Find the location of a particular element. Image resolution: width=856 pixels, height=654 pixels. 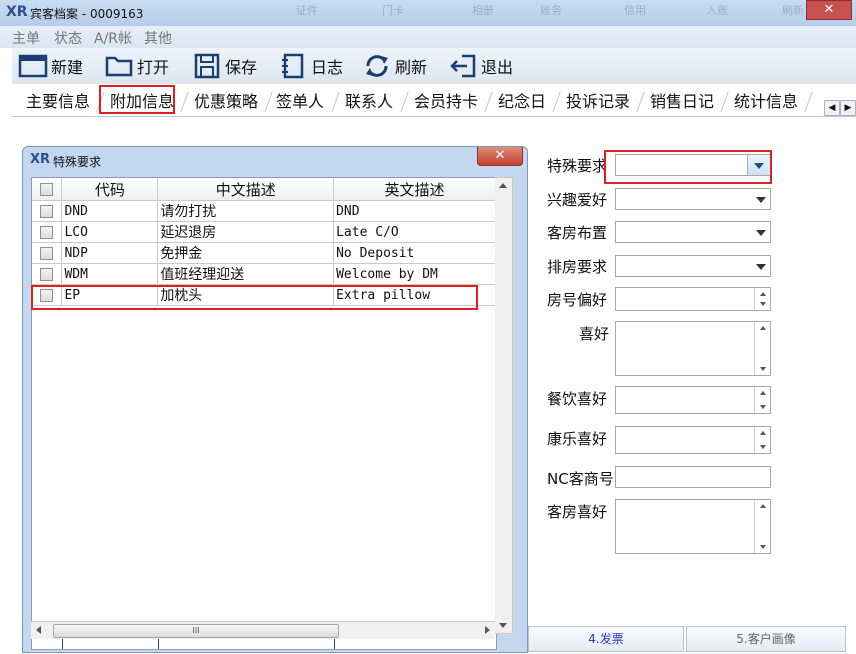

room-pref-field is located at coordinates (693, 526).